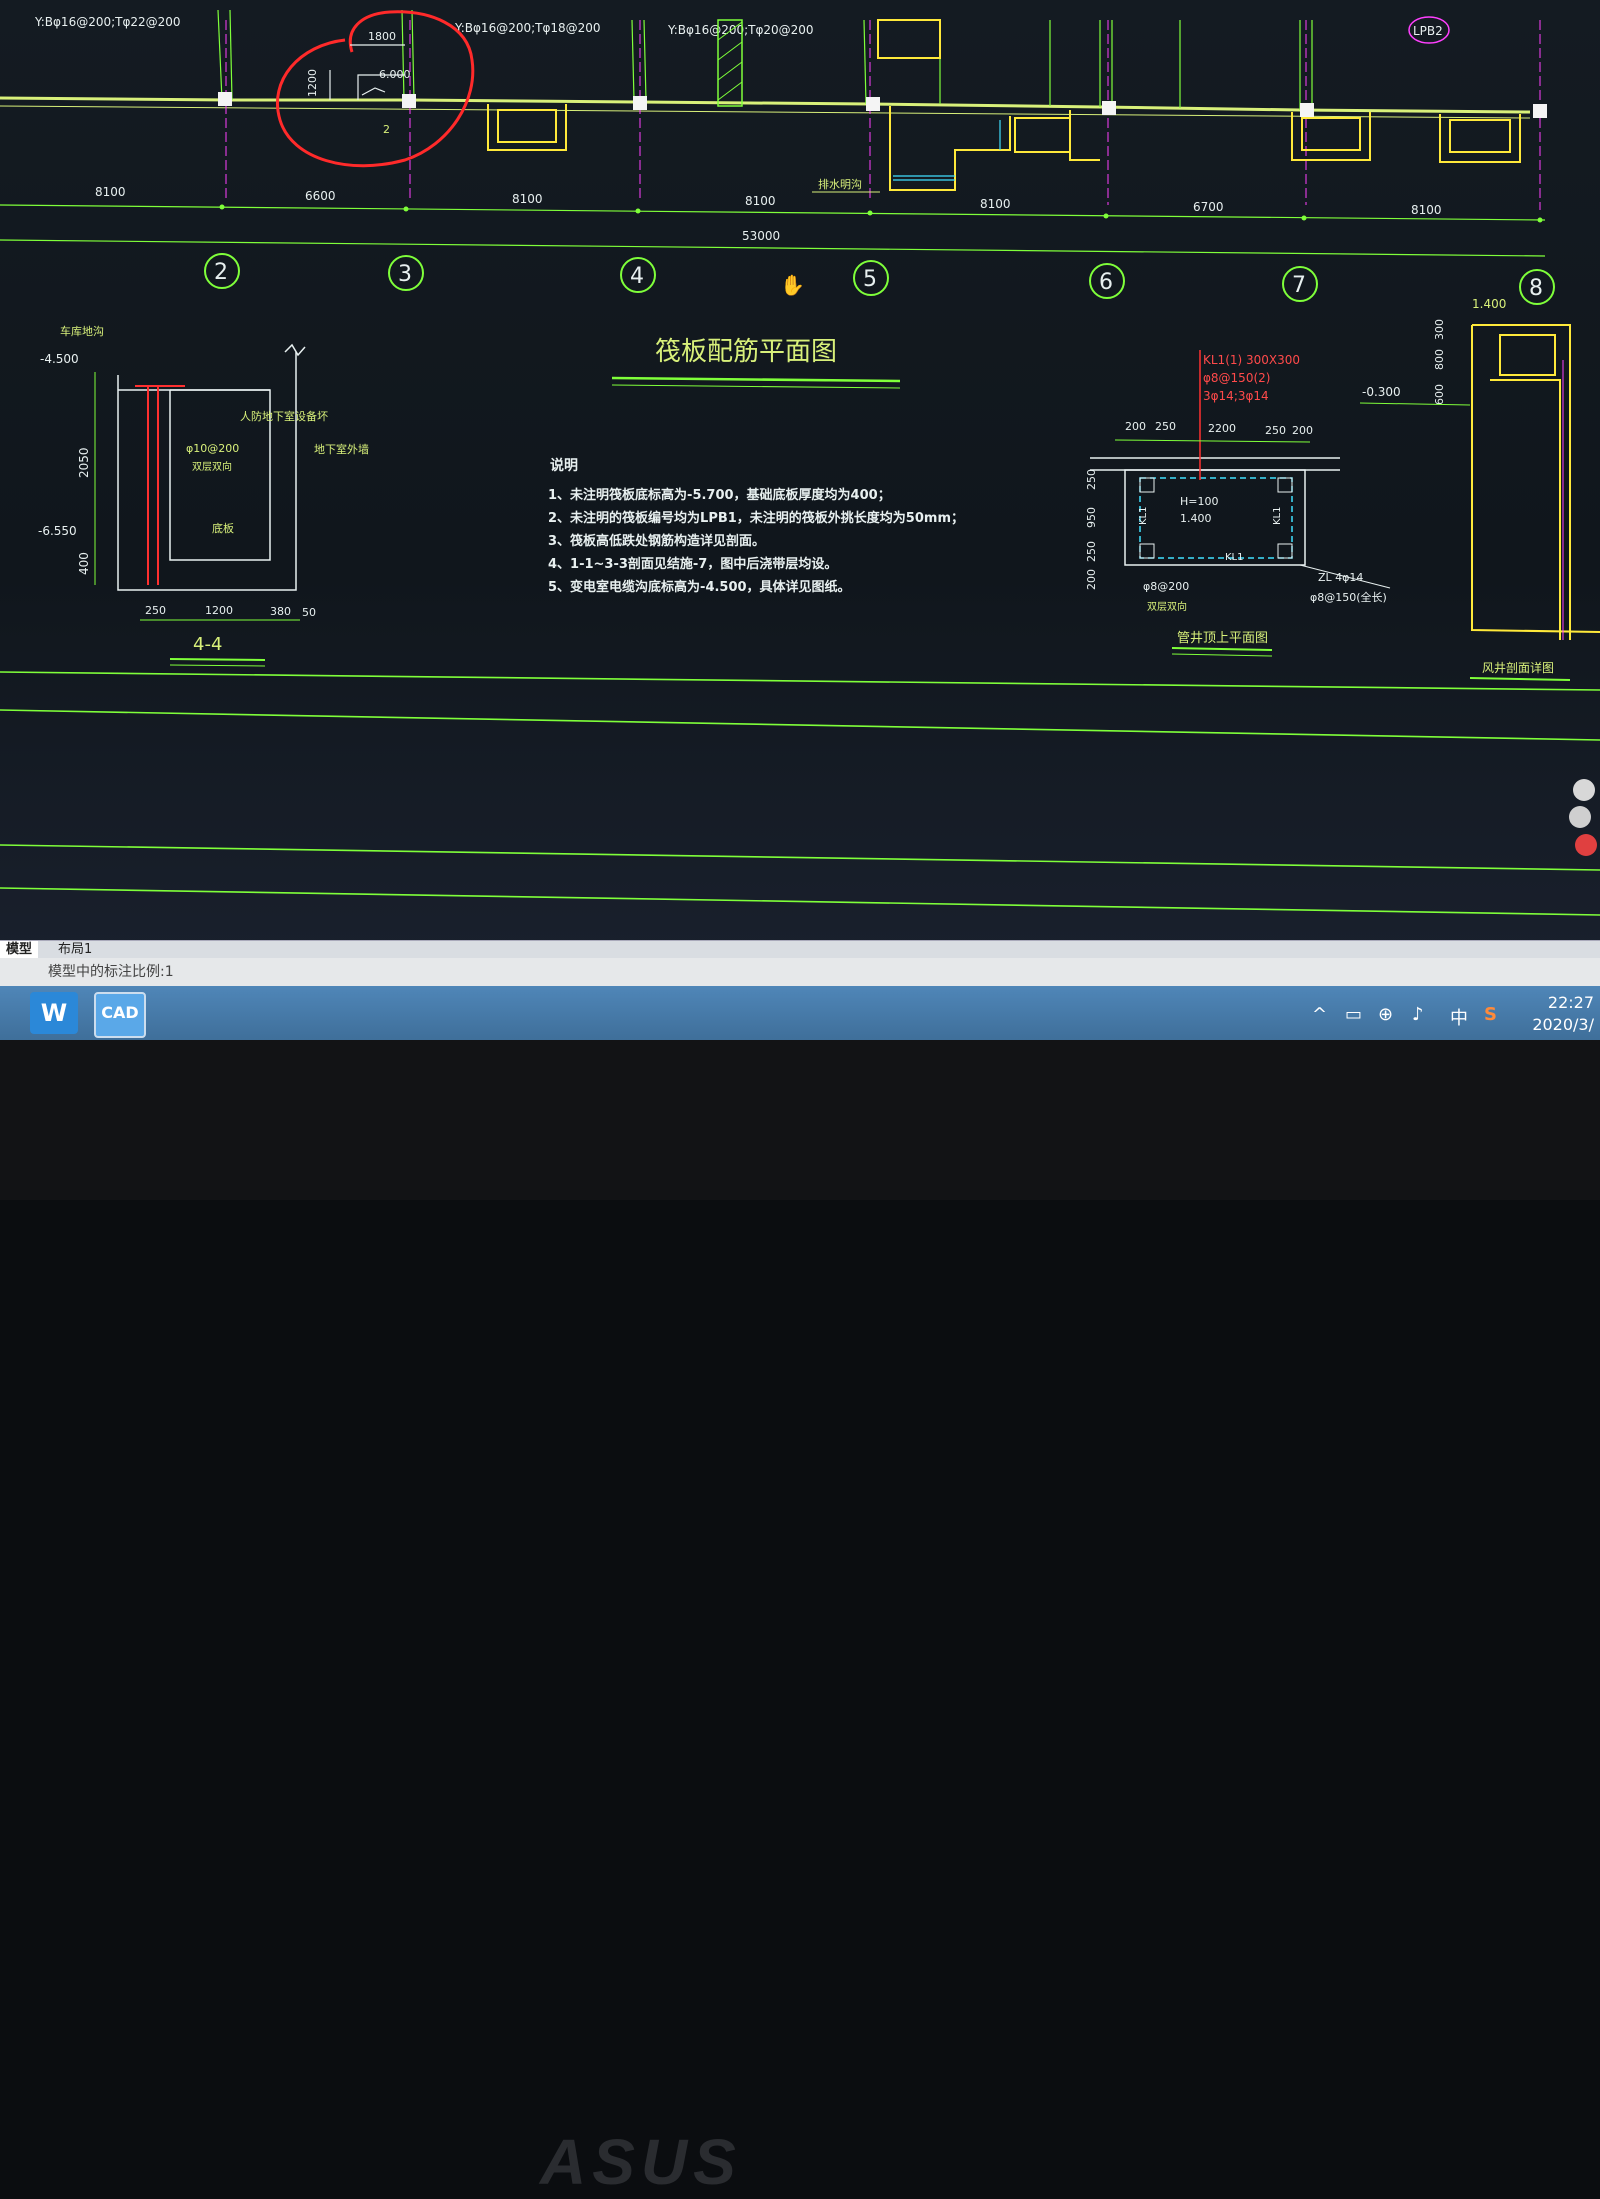 Image resolution: width=1600 pixels, height=2199 pixels. What do you see at coordinates (155, 610) in the screenshot?
I see `s44-dim-1: 250` at bounding box center [155, 610].